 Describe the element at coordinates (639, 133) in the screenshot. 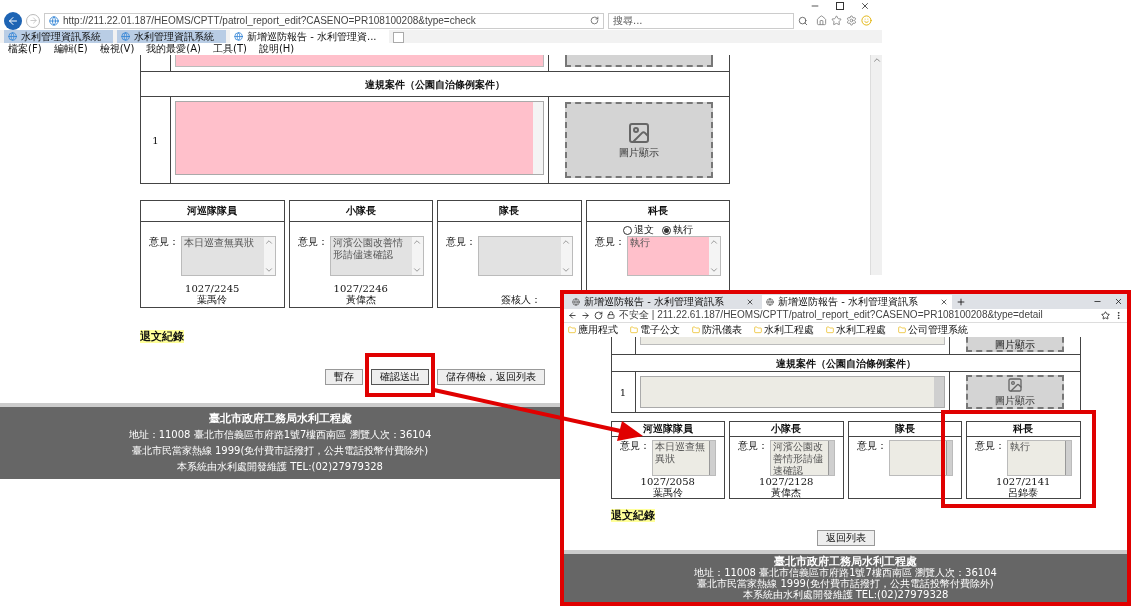

I see `image-icon` at that location.